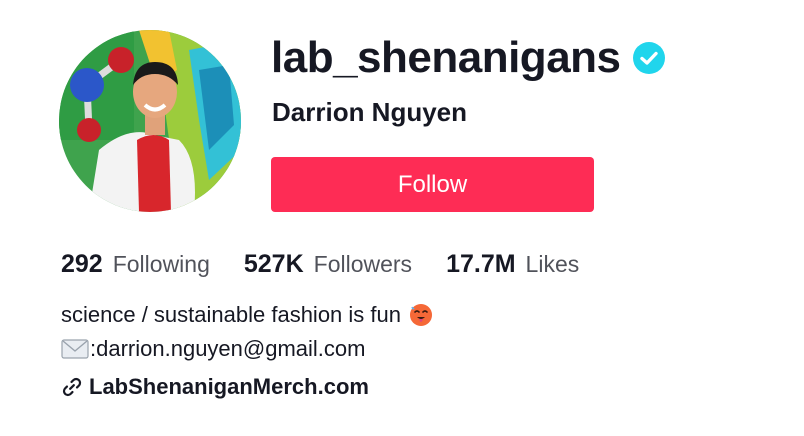 The image size is (804, 436). I want to click on bio-email: darrion.nguyen@gmail.com, so click(231, 348).